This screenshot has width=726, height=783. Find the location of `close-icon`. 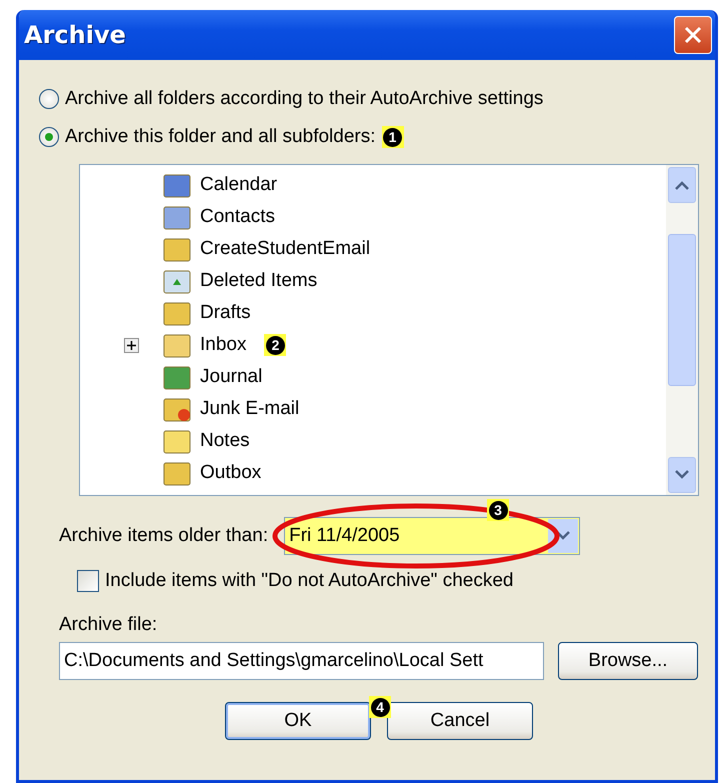

close-icon is located at coordinates (693, 35).